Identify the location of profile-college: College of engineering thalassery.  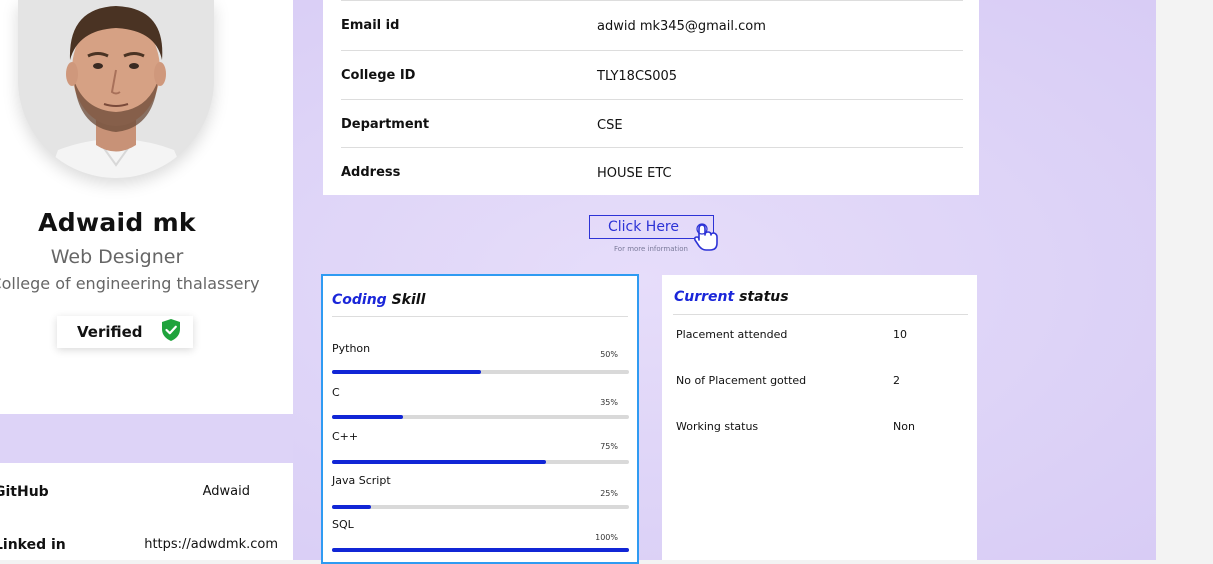
(130, 283).